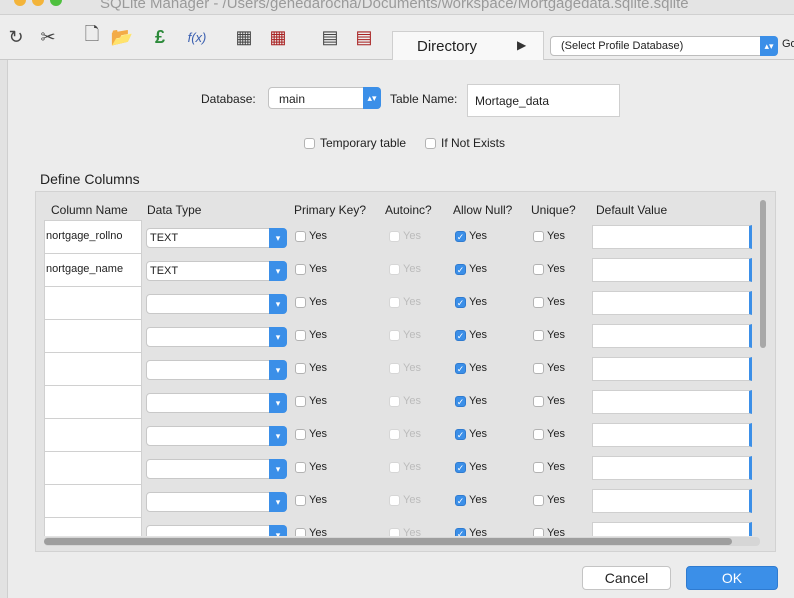  What do you see at coordinates (732, 578) in the screenshot?
I see `ok-button: OK` at bounding box center [732, 578].